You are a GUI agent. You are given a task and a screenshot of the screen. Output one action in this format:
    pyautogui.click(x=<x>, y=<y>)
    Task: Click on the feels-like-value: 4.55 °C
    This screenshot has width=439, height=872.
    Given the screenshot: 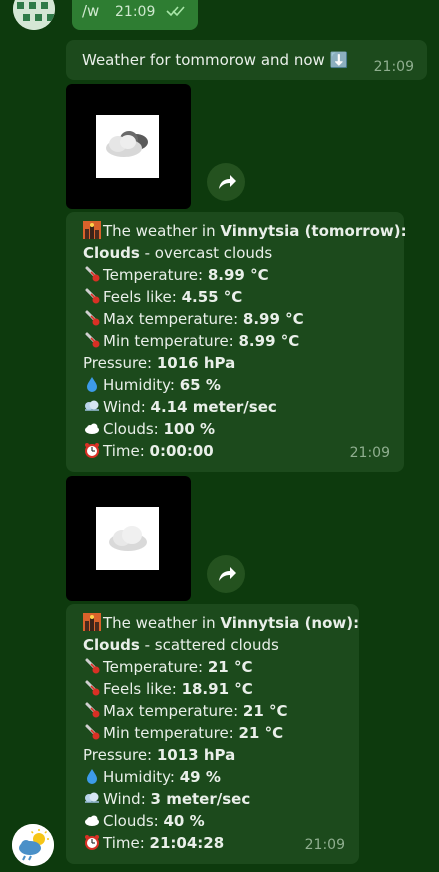 What is the action you would take?
    pyautogui.click(x=212, y=297)
    